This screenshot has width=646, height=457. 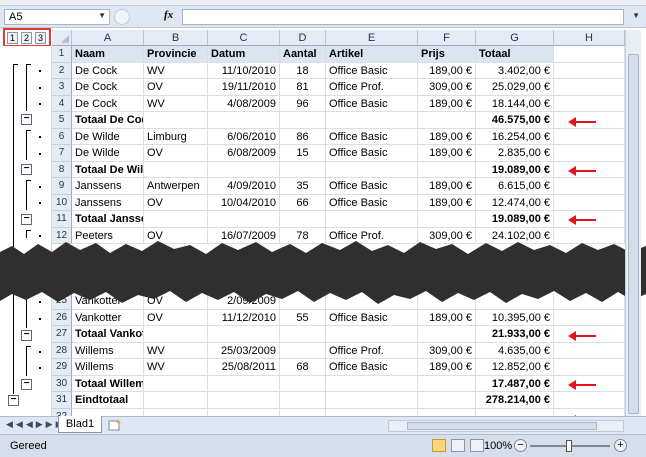 What do you see at coordinates (176, 54) in the screenshot?
I see `header-cell: Provincie` at bounding box center [176, 54].